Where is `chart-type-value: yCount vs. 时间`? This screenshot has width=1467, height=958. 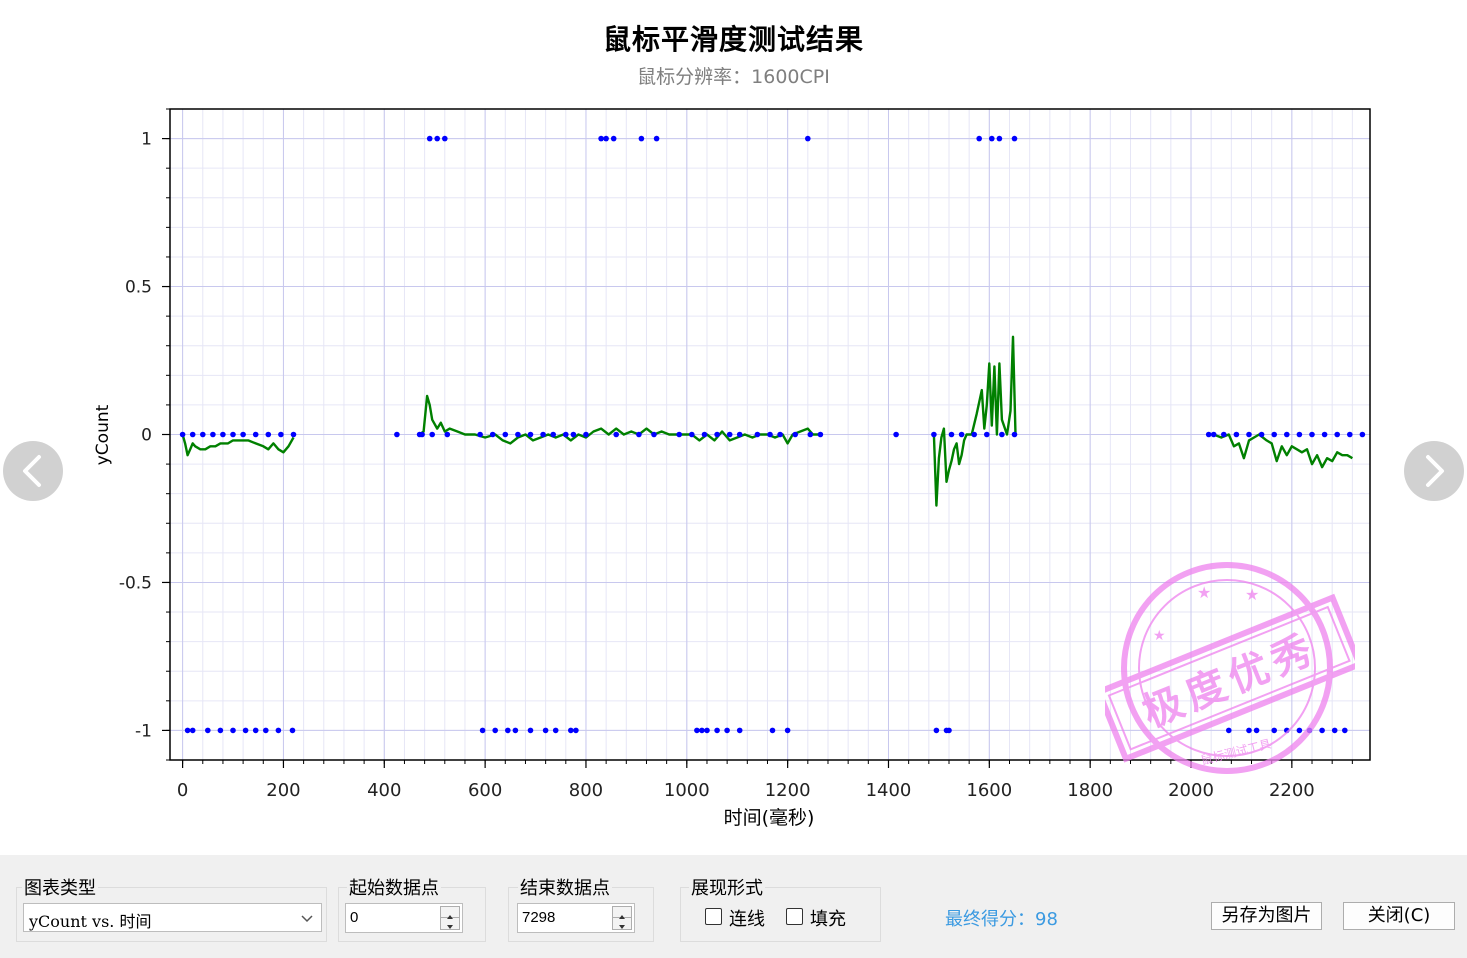 chart-type-value: yCount vs. 时间 is located at coordinates (90, 921).